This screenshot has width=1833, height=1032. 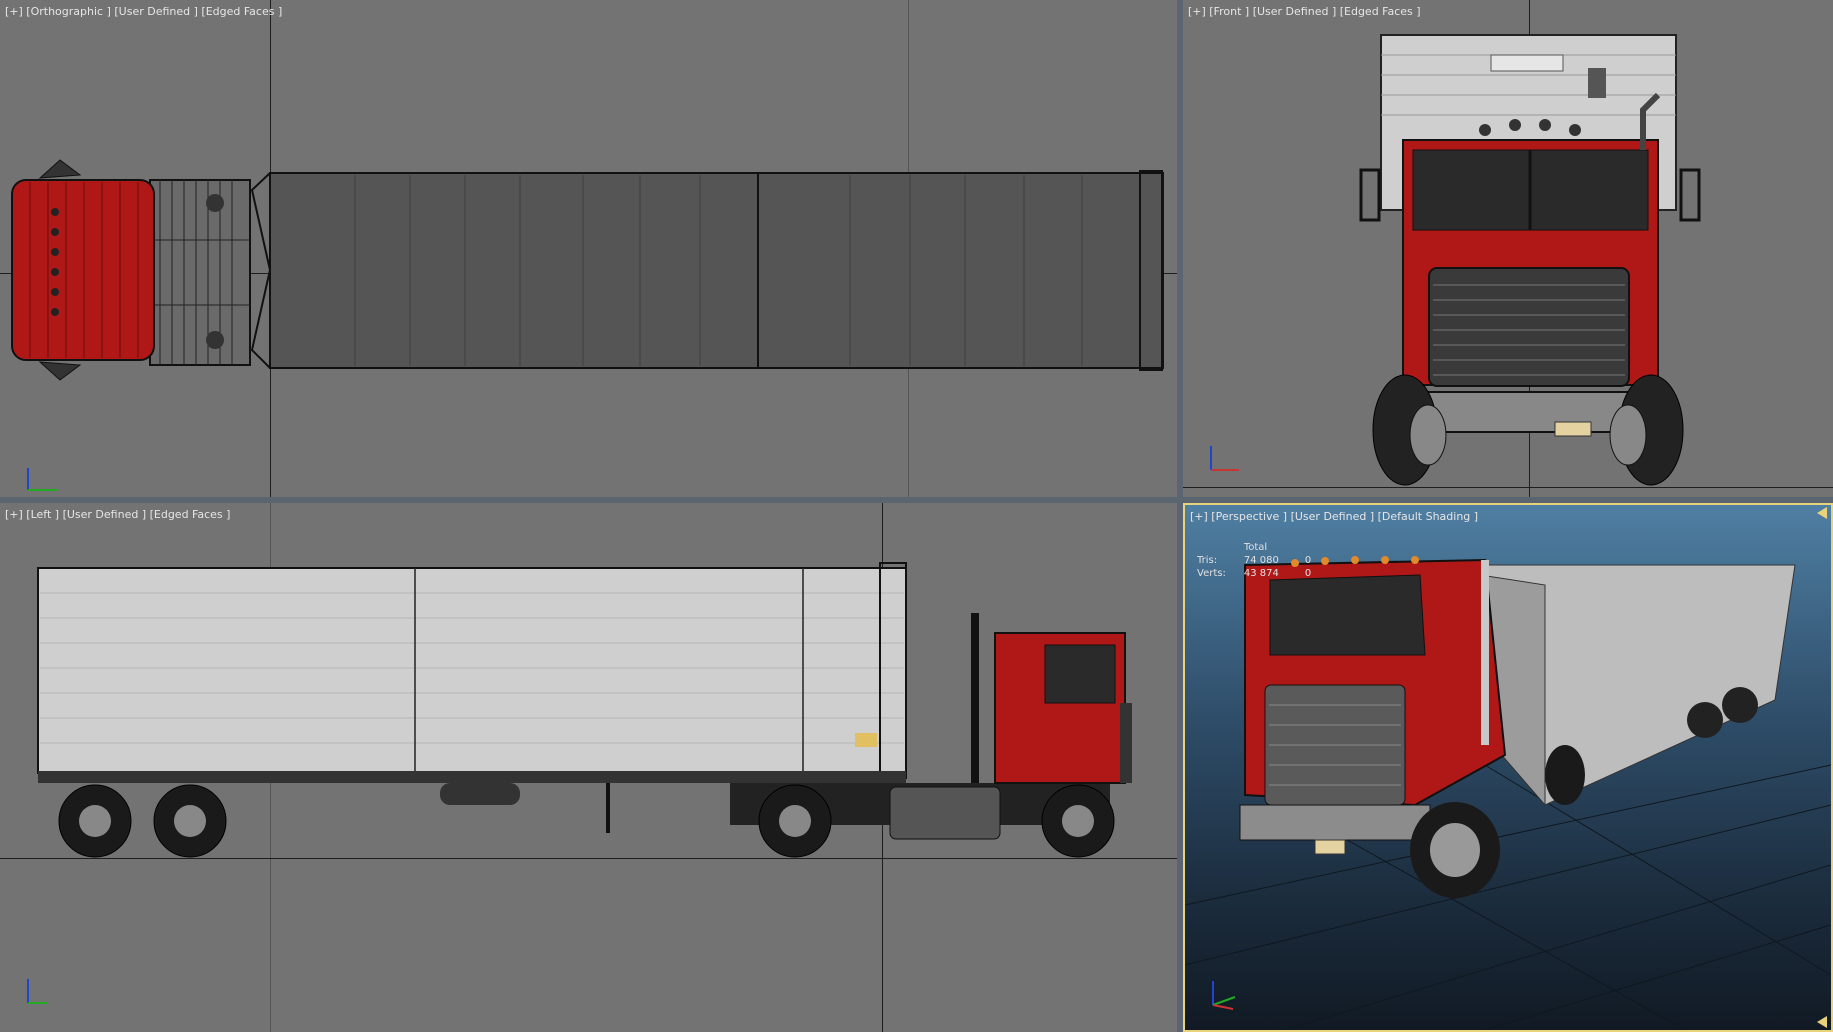 What do you see at coordinates (472, 670) in the screenshot?
I see `trailer-side` at bounding box center [472, 670].